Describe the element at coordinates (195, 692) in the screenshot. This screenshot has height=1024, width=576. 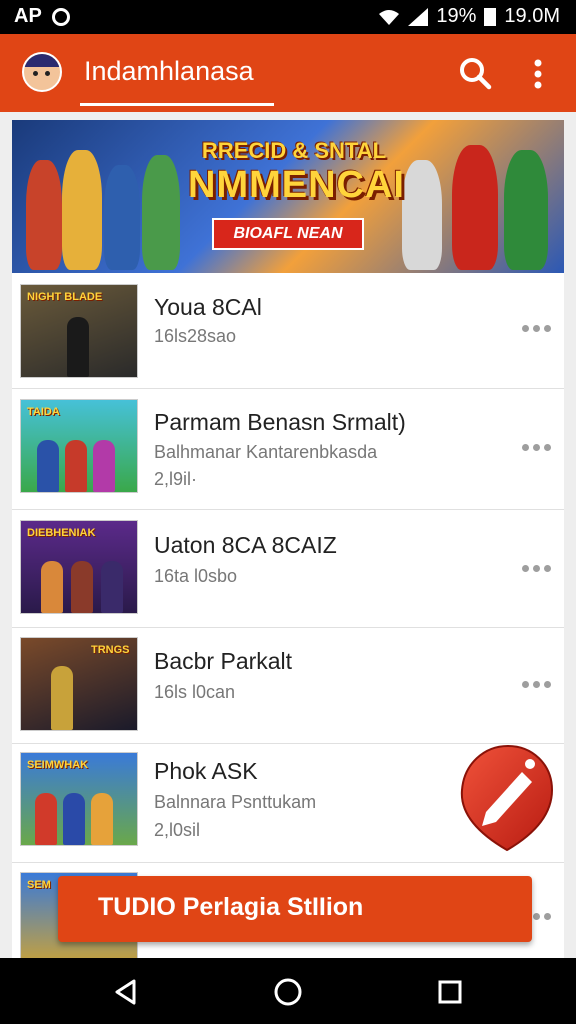
I see `game-subtitle: 16ls l0can` at that location.